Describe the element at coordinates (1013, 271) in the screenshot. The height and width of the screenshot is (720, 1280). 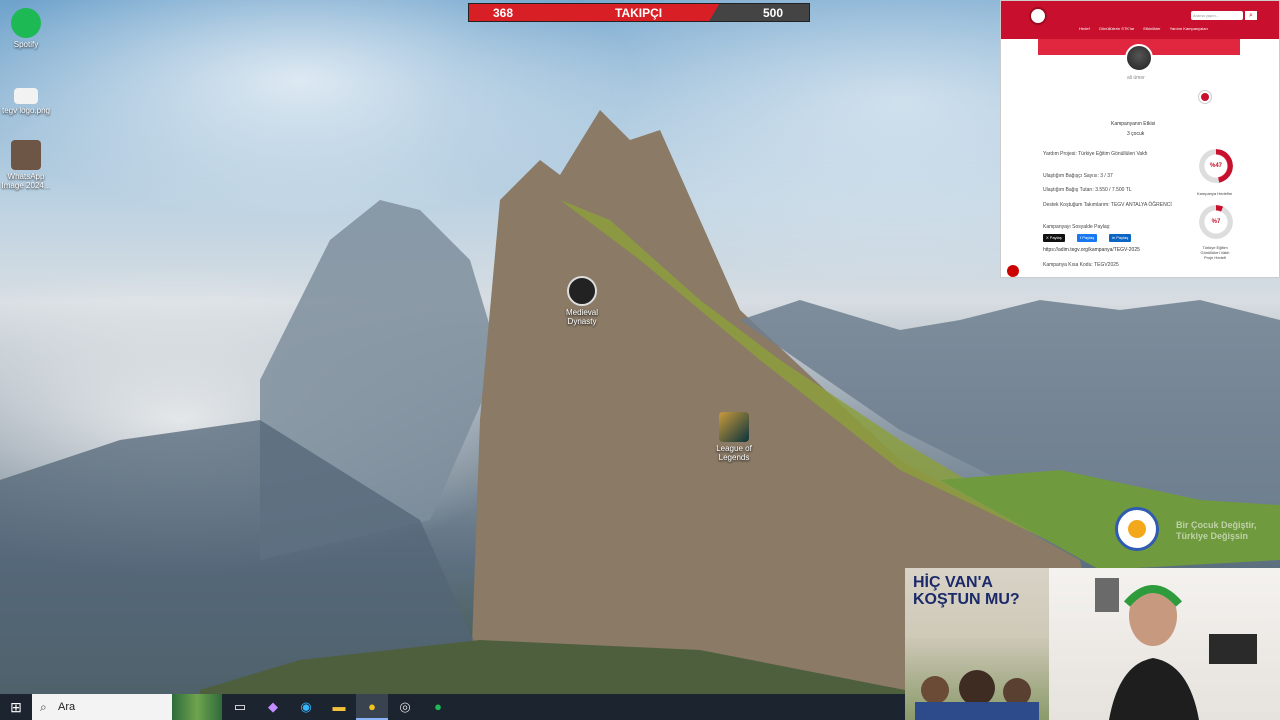
I see `record-indicator-icon` at that location.